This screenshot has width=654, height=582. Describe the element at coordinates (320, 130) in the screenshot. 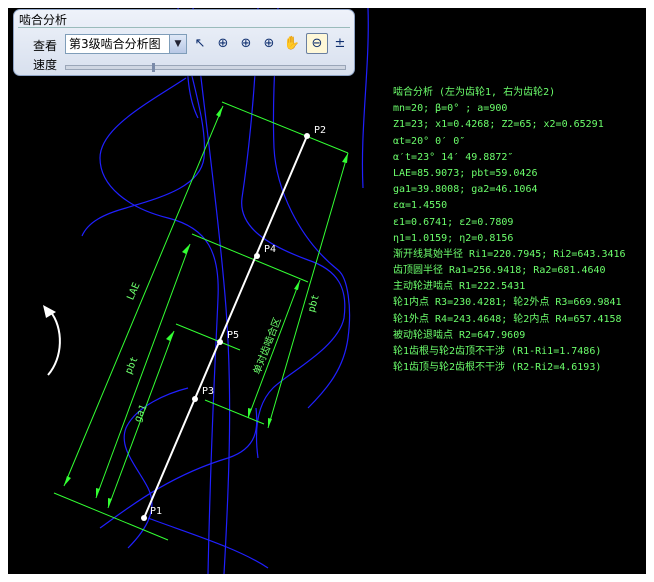

I see `label-p2: P2` at that location.